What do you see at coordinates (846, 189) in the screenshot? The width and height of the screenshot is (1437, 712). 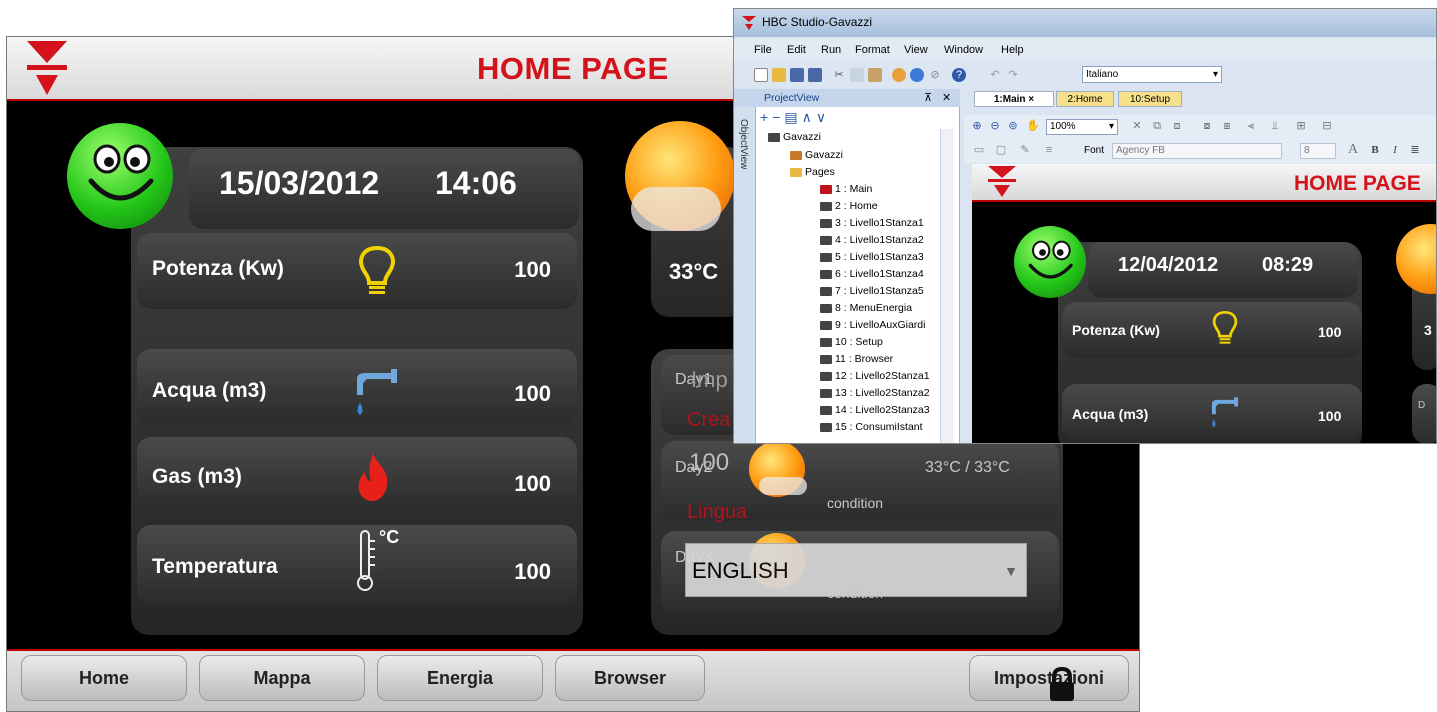 I see `tree-page-item: 1 : Main` at bounding box center [846, 189].